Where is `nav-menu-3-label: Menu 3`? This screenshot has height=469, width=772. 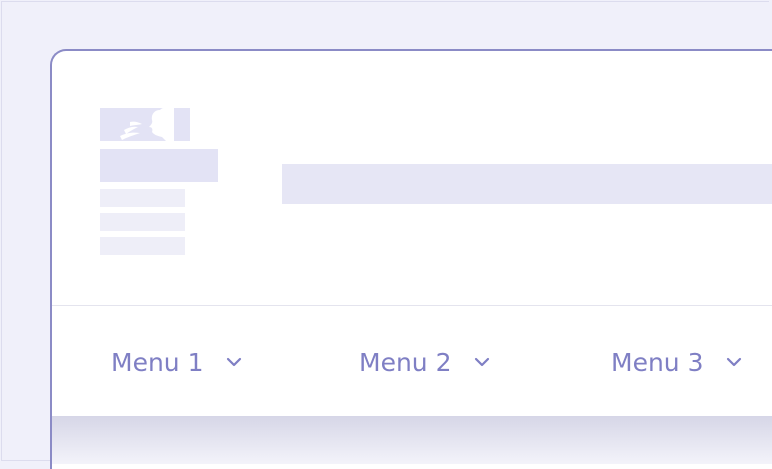
nav-menu-3-label: Menu 3 is located at coordinates (657, 362).